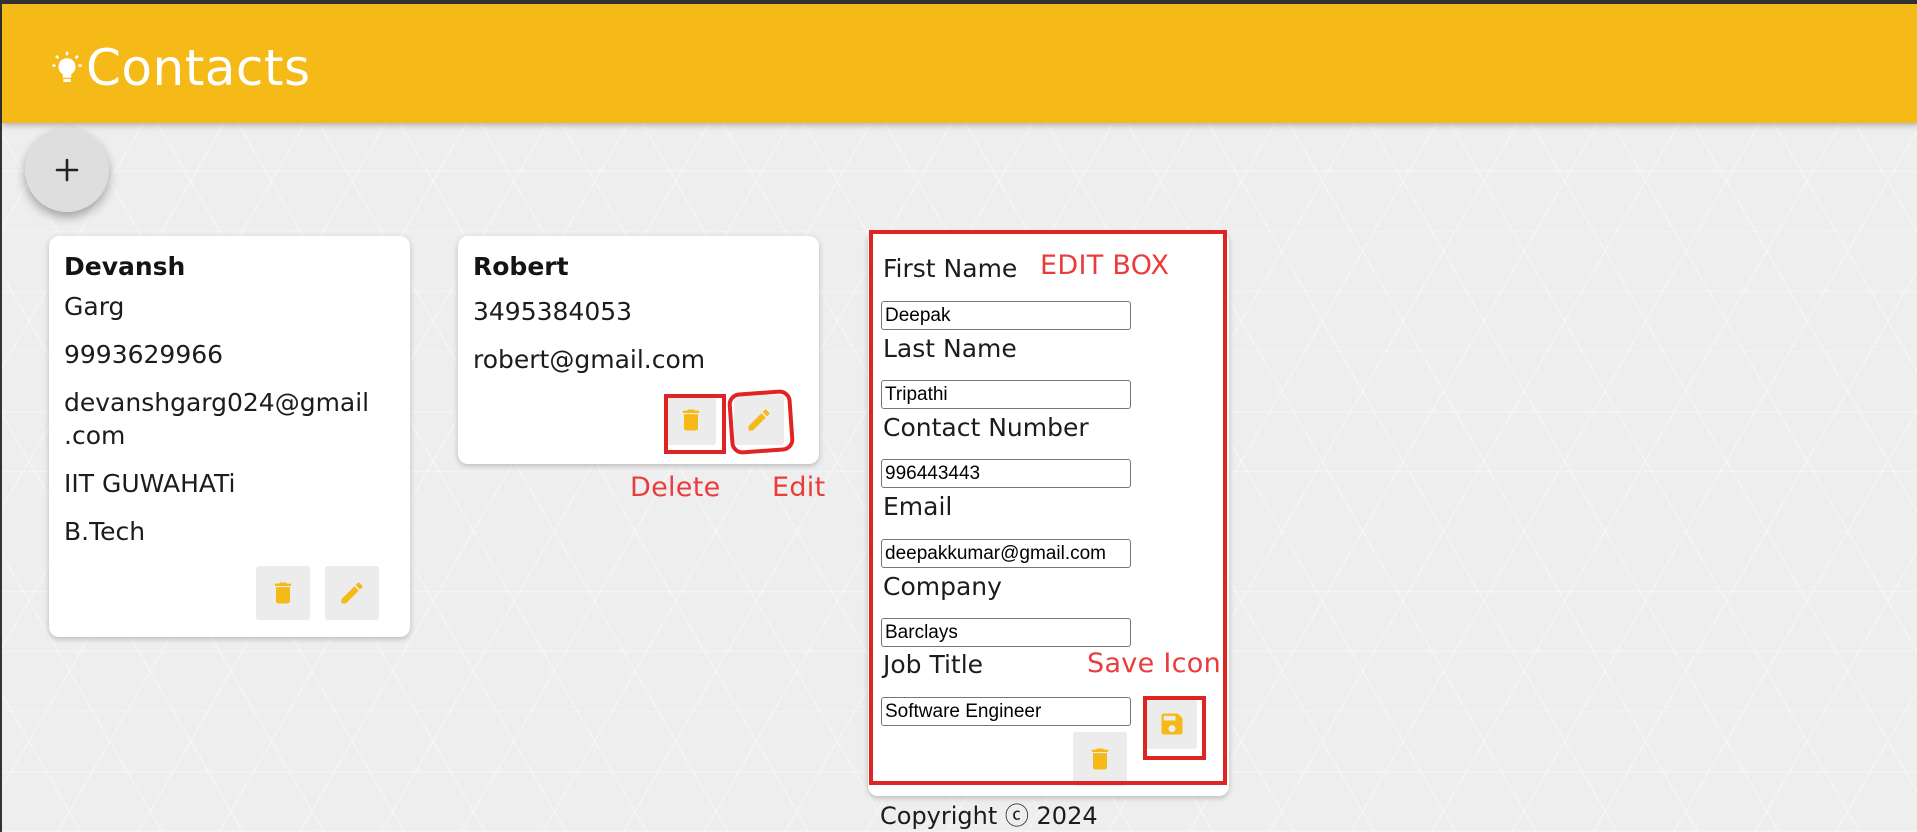  What do you see at coordinates (675, 487) in the screenshot?
I see `delete-annotation: Delete` at bounding box center [675, 487].